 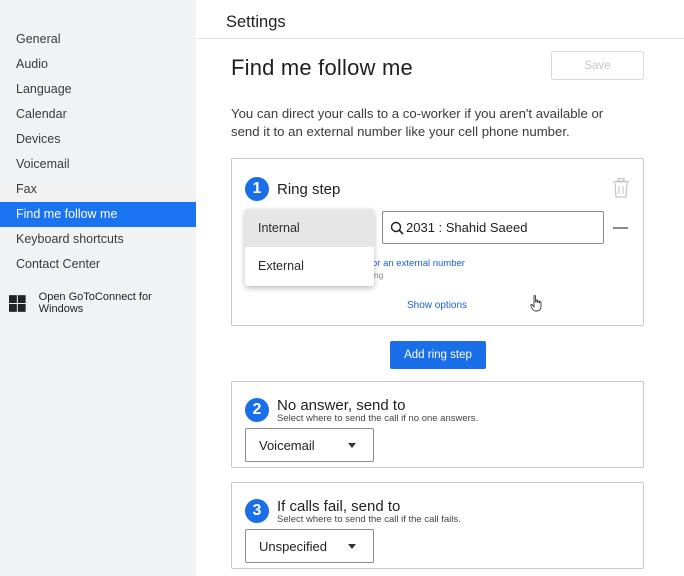 What do you see at coordinates (257, 189) in the screenshot?
I see `step-number-badge: 1` at bounding box center [257, 189].